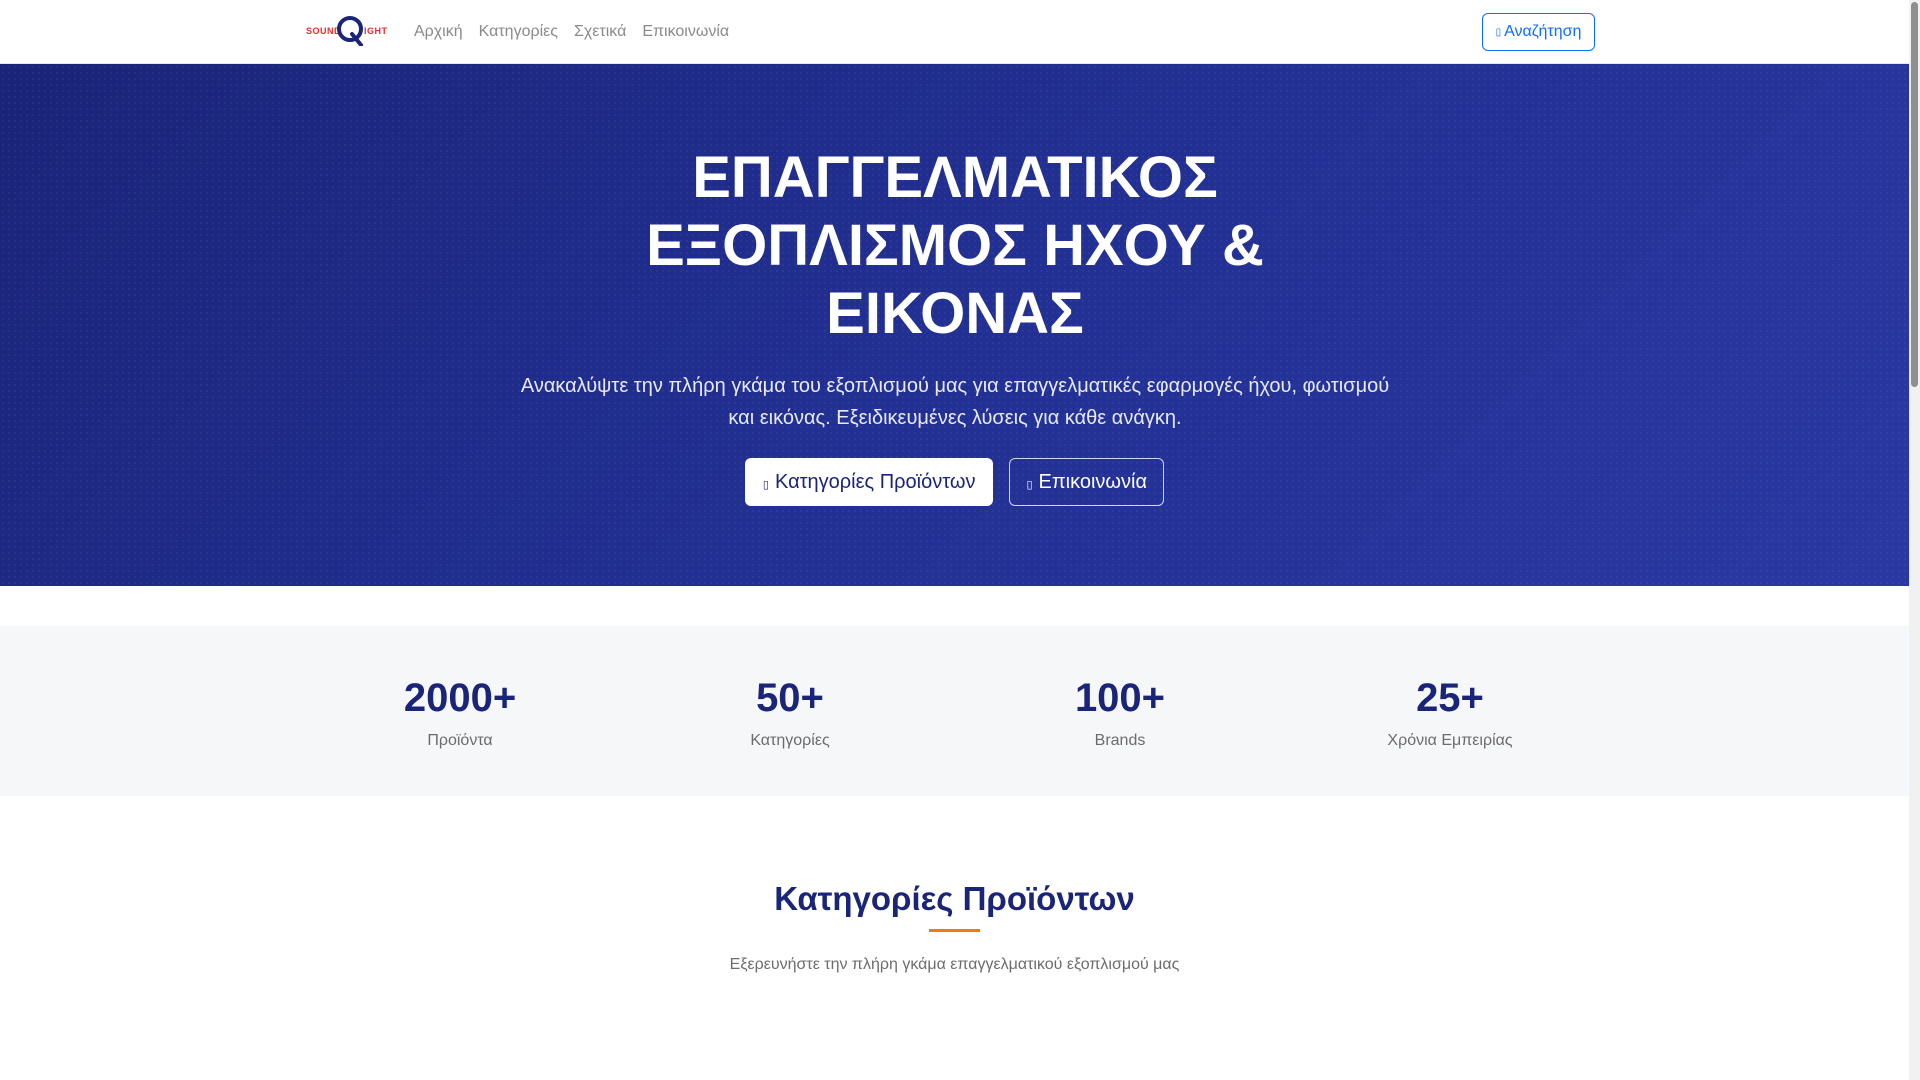  I want to click on nav-link-contact: Επικοινωνία, so click(685, 32).